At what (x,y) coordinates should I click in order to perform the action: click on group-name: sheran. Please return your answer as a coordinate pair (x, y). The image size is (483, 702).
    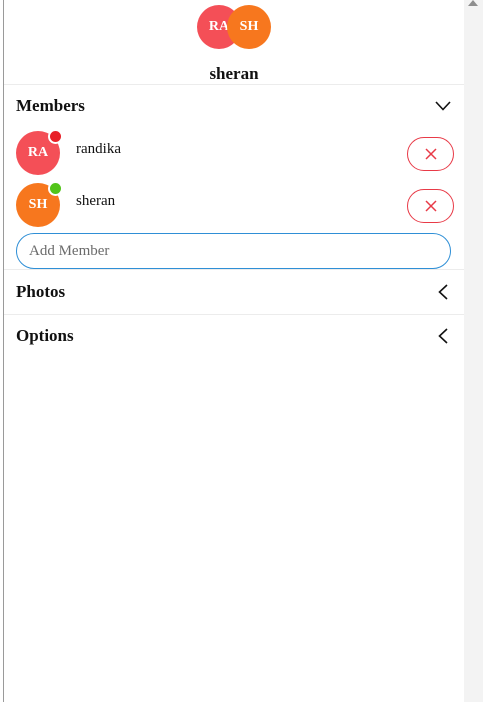
    Looking at the image, I should click on (234, 73).